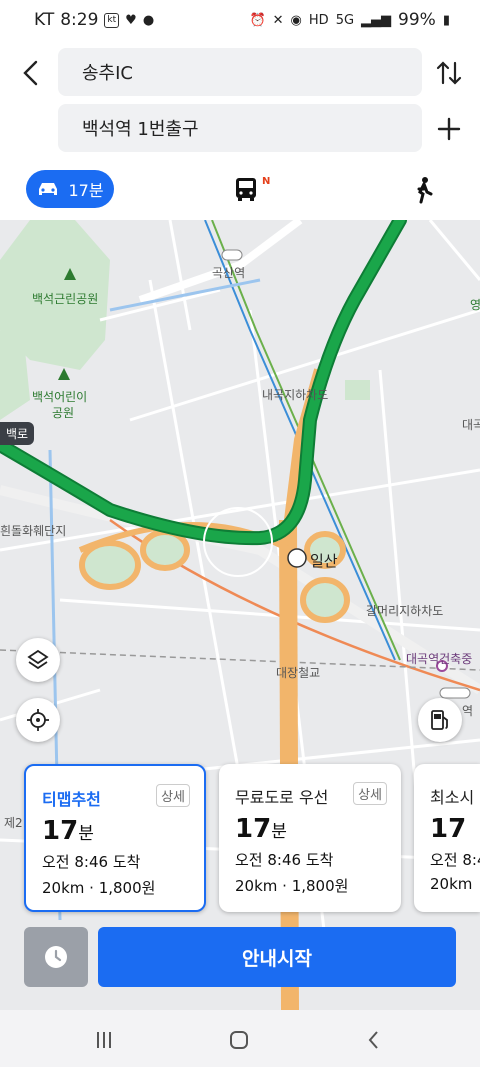 The image size is (480, 1067). I want to click on car-time-label: 17분, so click(86, 190).